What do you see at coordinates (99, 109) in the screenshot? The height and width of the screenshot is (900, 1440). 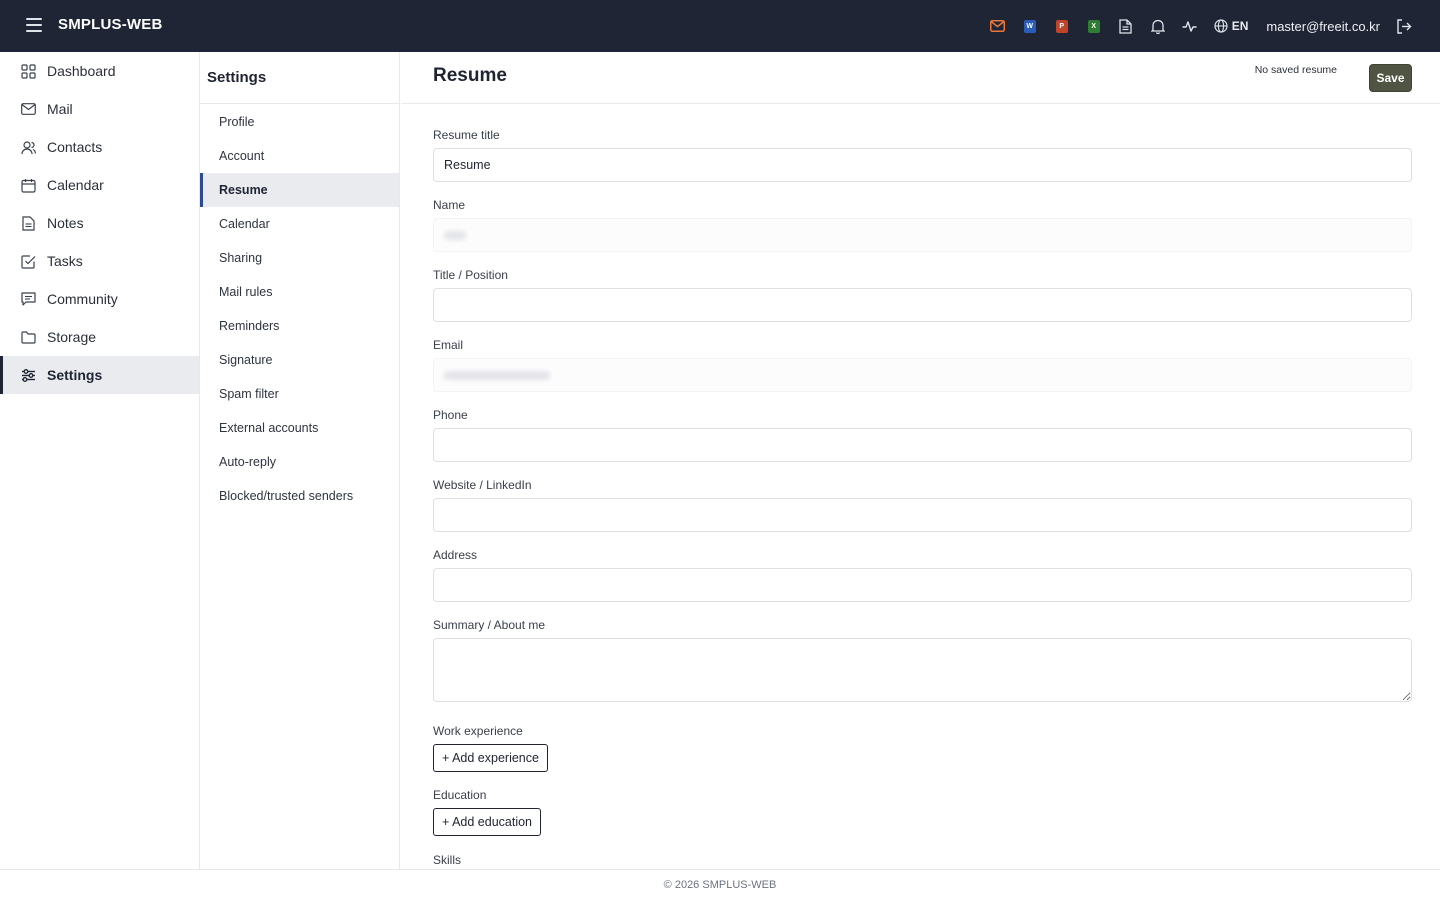 I see `sidebar-item-mail: Mail` at bounding box center [99, 109].